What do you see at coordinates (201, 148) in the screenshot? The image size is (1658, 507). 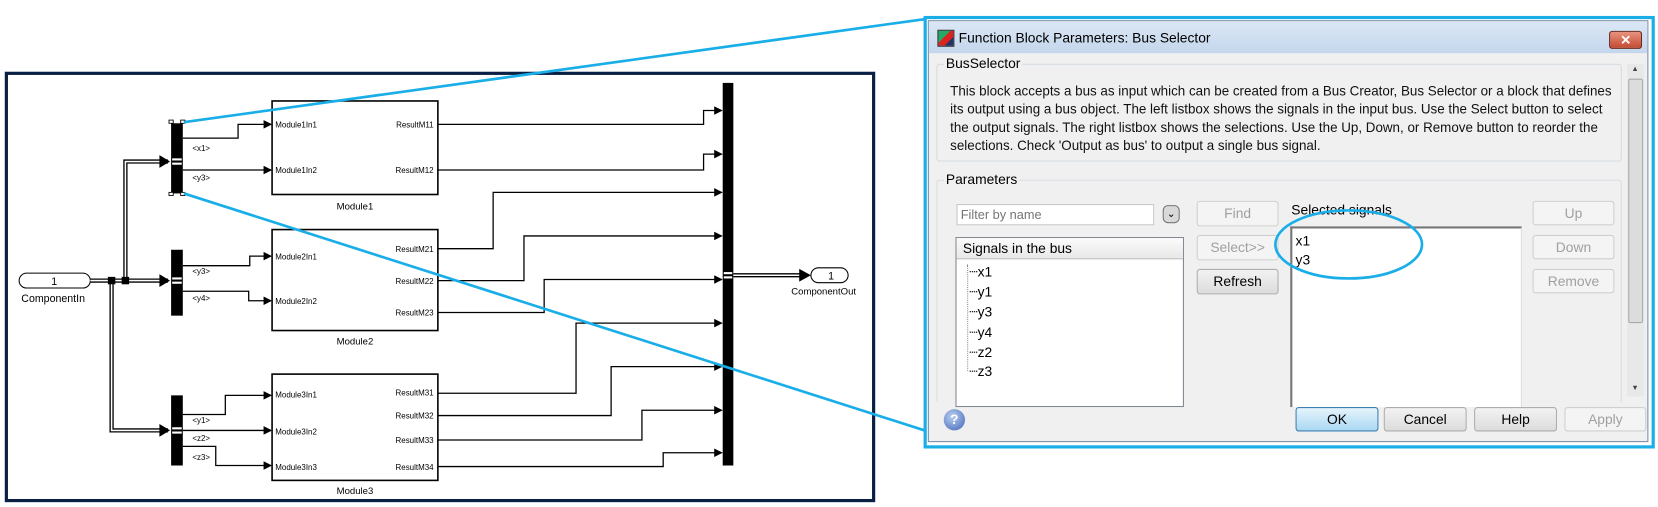 I see `signal-label: <x1>` at bounding box center [201, 148].